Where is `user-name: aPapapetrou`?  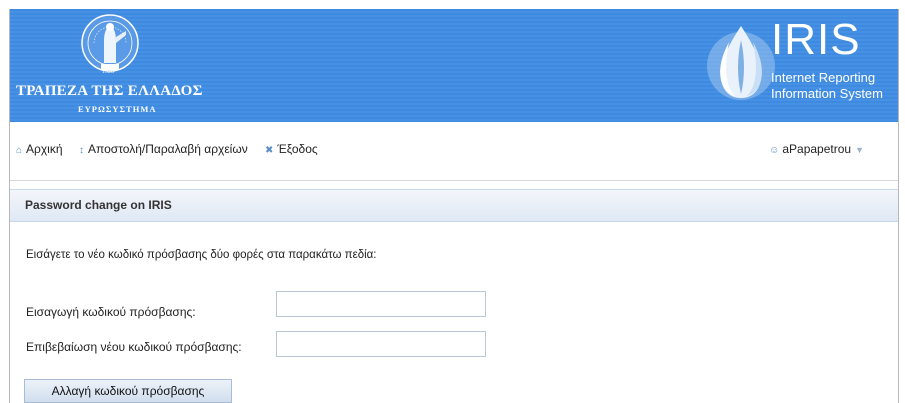
user-name: aPapapetrou is located at coordinates (817, 149).